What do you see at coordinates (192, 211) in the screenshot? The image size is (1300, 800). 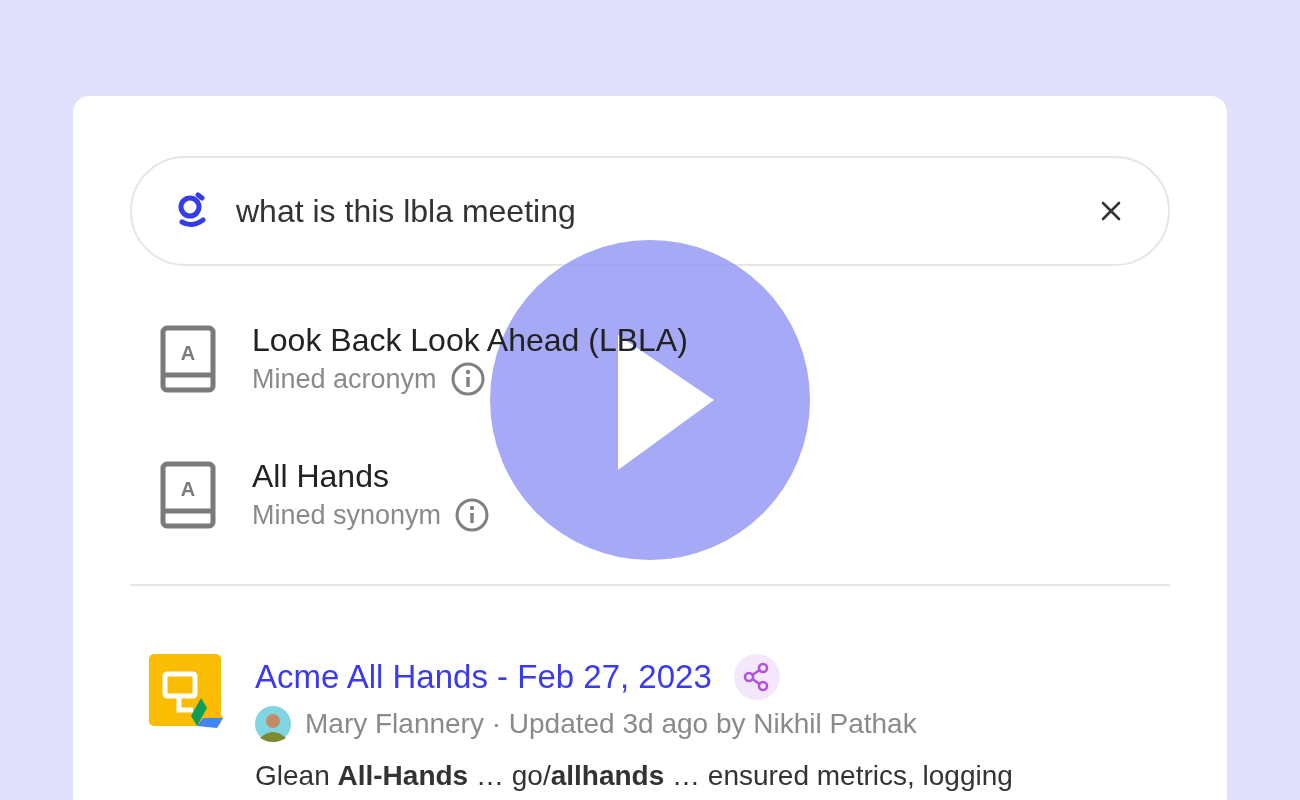 I see `logo-icon` at bounding box center [192, 211].